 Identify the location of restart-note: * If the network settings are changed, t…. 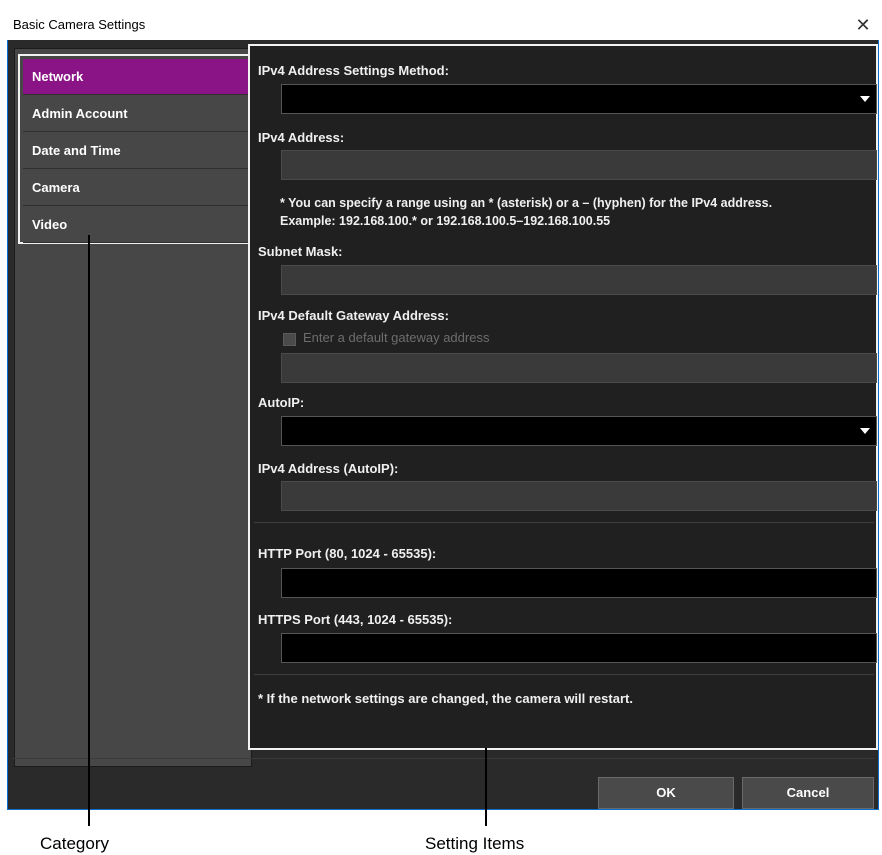
(445, 698).